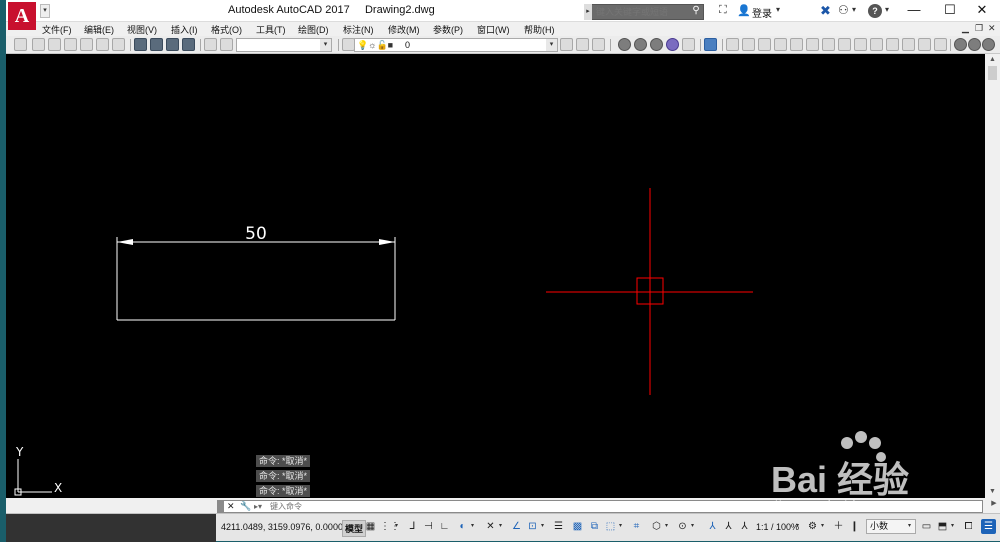 This screenshot has height=542, width=1000. I want to click on close-icon: ✕, so click(231, 506).